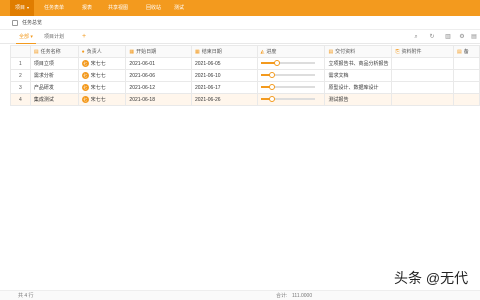 Image resolution: width=480 pixels, height=300 pixels. I want to click on table-row: 3 产品研发七宋七七 2021-06-12 2021-06-17 原型设计、数据库设计, so click(245, 87).